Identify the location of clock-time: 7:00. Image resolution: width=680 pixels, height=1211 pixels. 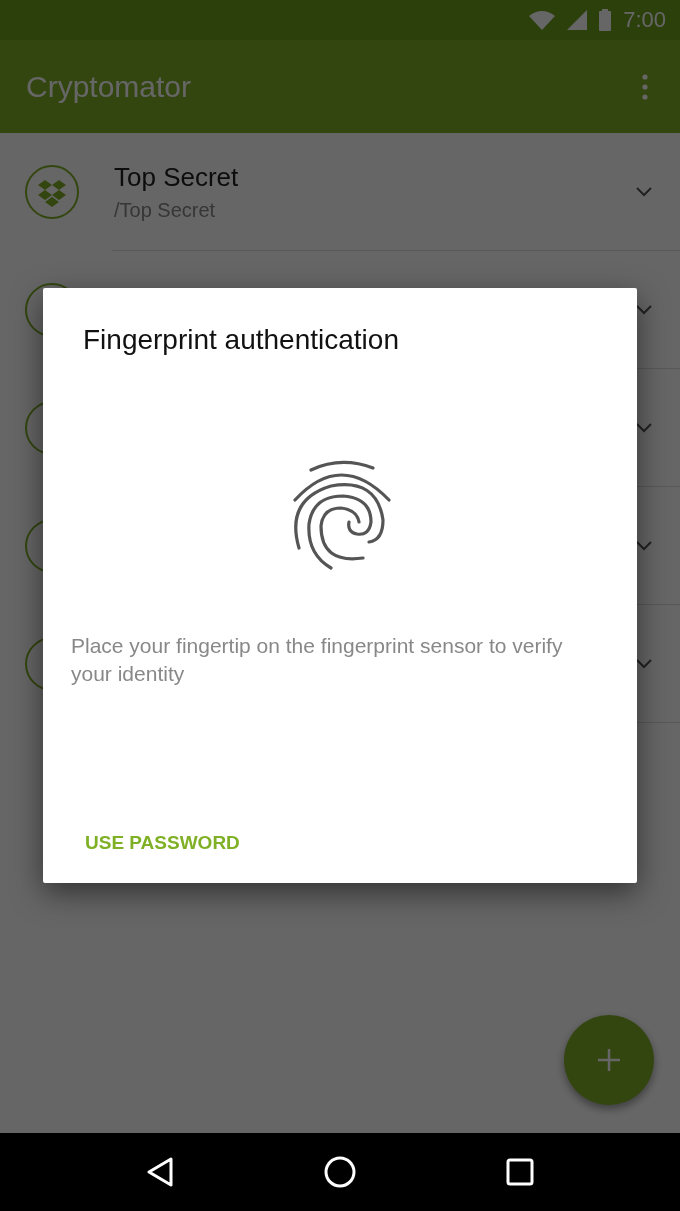
(644, 20).